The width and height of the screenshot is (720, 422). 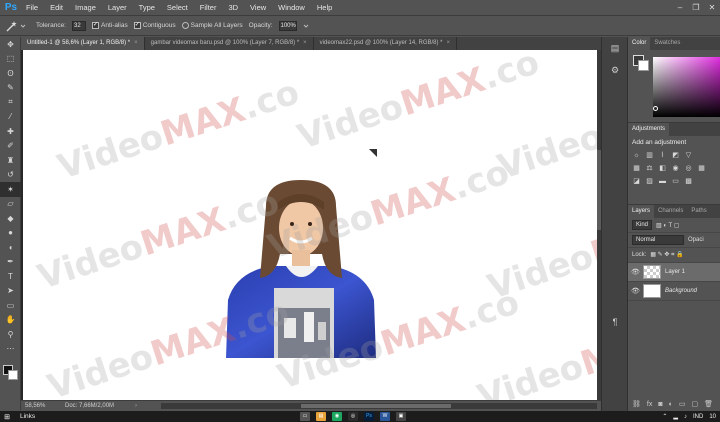 What do you see at coordinates (337, 416) in the screenshot?
I see `browser-icon: ◉` at bounding box center [337, 416].